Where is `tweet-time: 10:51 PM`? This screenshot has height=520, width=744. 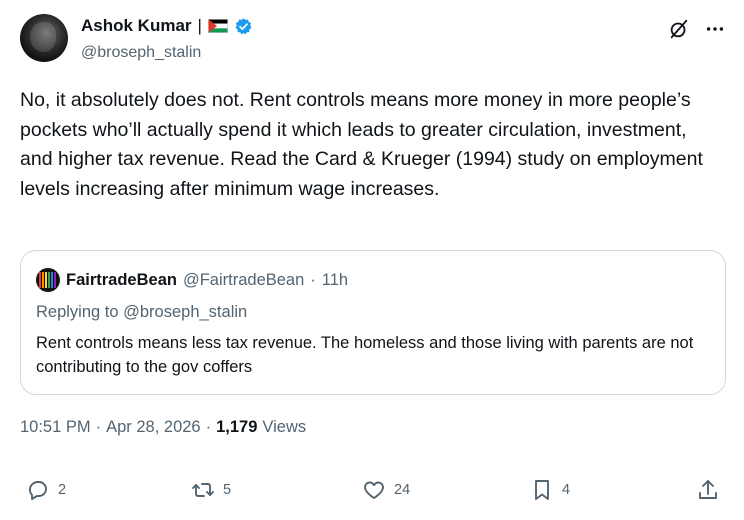
tweet-time: 10:51 PM is located at coordinates (55, 427).